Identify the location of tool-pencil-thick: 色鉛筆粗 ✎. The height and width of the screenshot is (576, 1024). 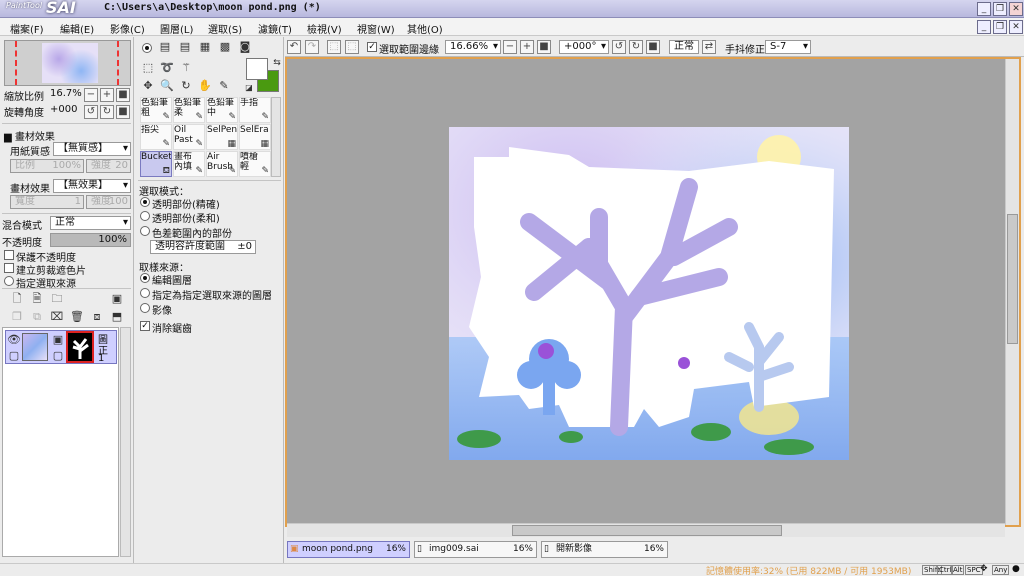
(156, 110).